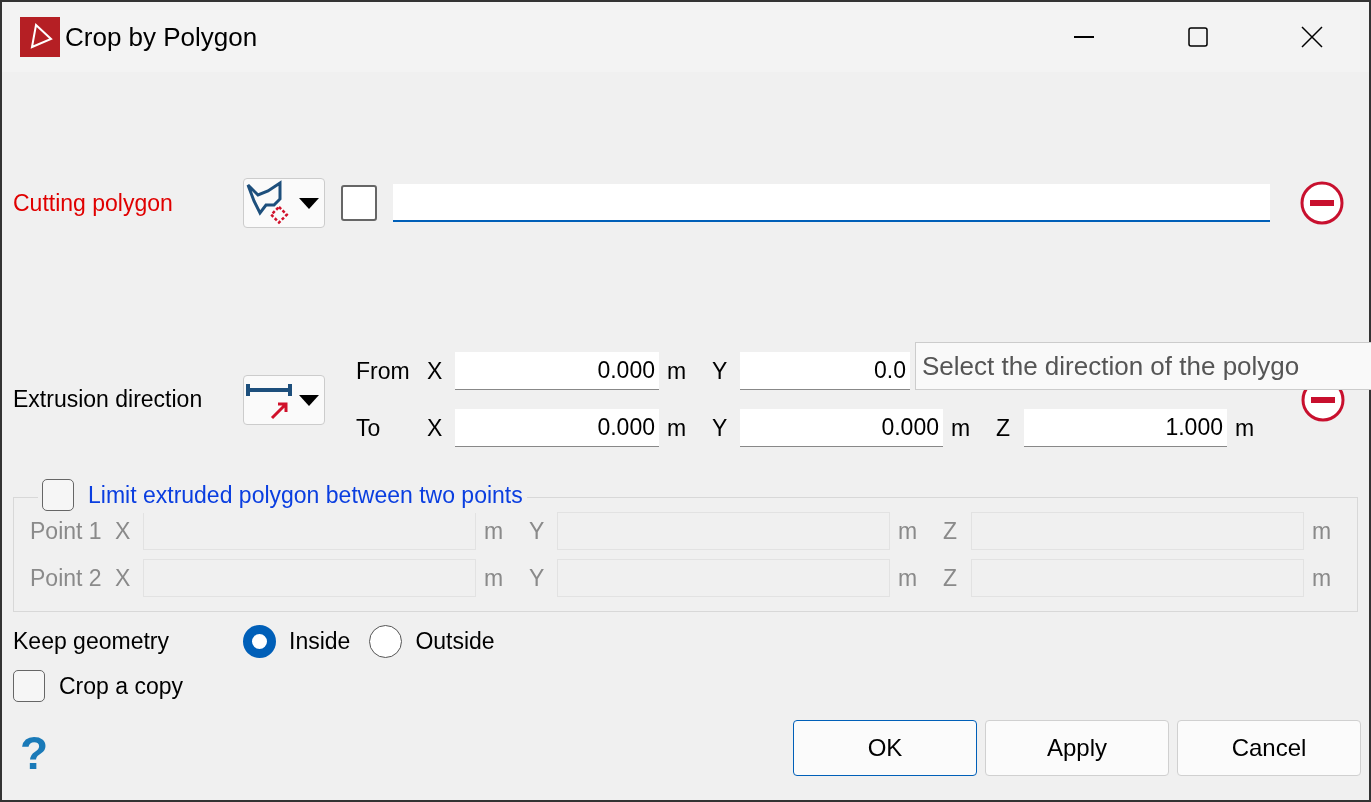 The width and height of the screenshot is (1371, 802). I want to click on row-label: To, so click(369, 428).